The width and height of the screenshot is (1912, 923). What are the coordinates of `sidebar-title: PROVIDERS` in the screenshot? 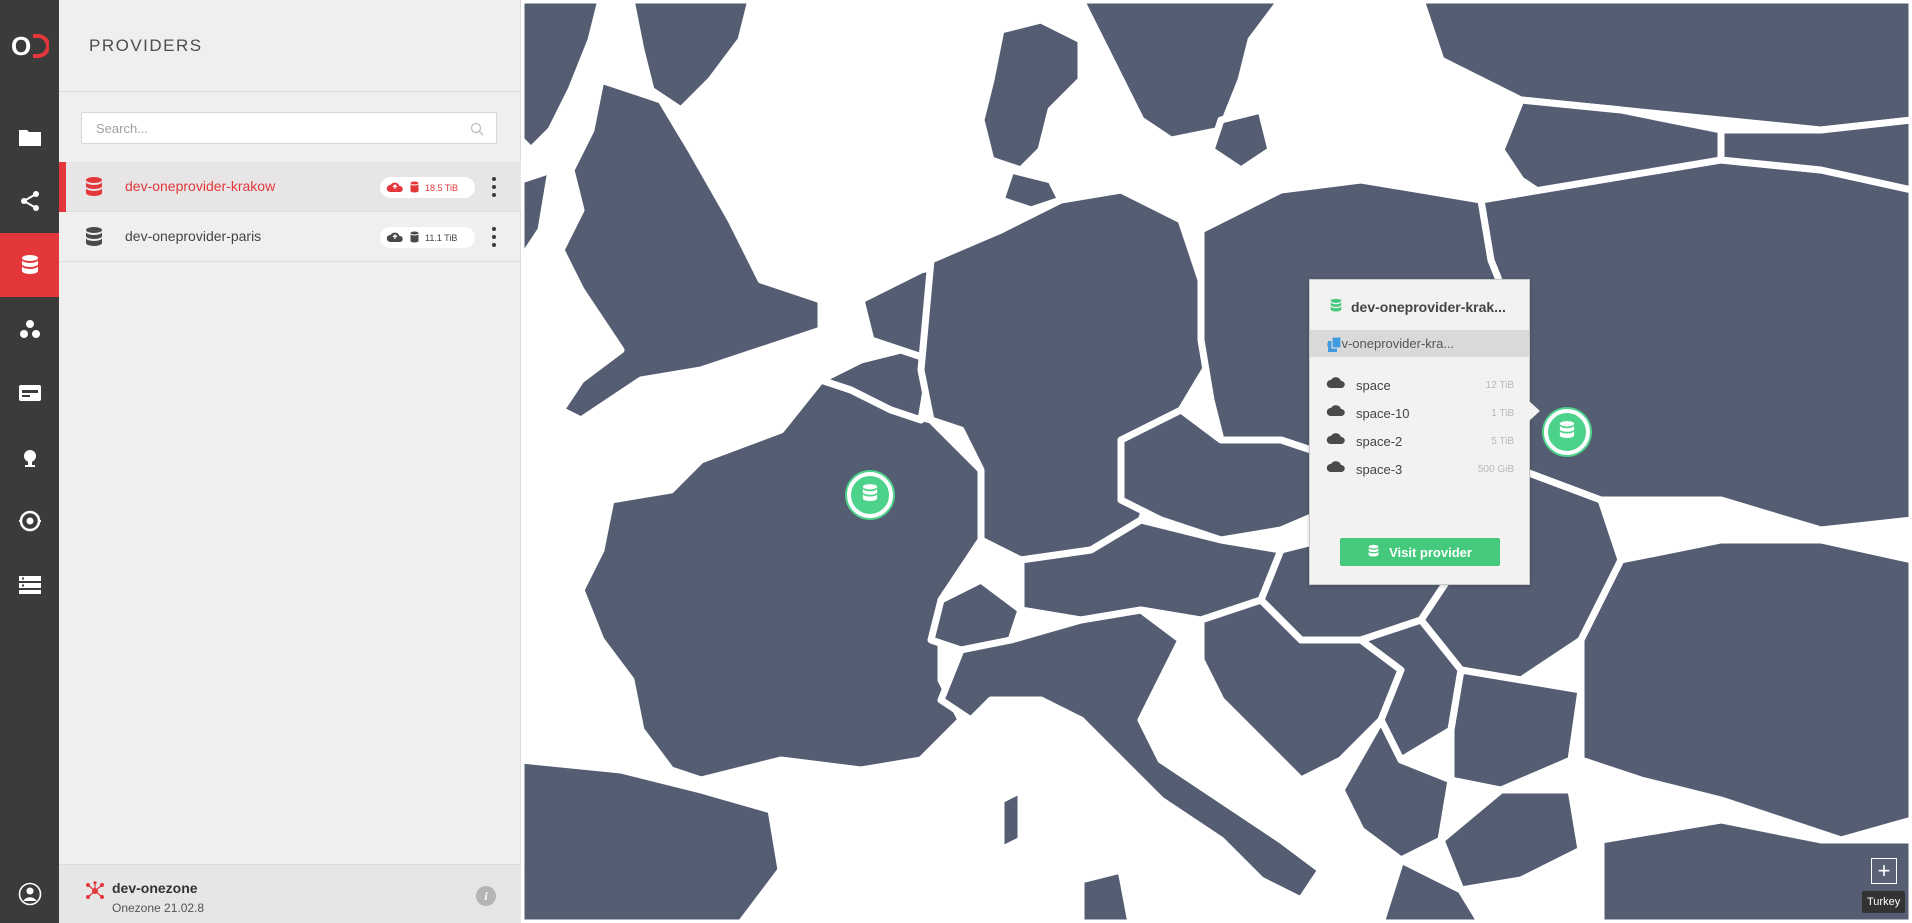 It's located at (146, 45).